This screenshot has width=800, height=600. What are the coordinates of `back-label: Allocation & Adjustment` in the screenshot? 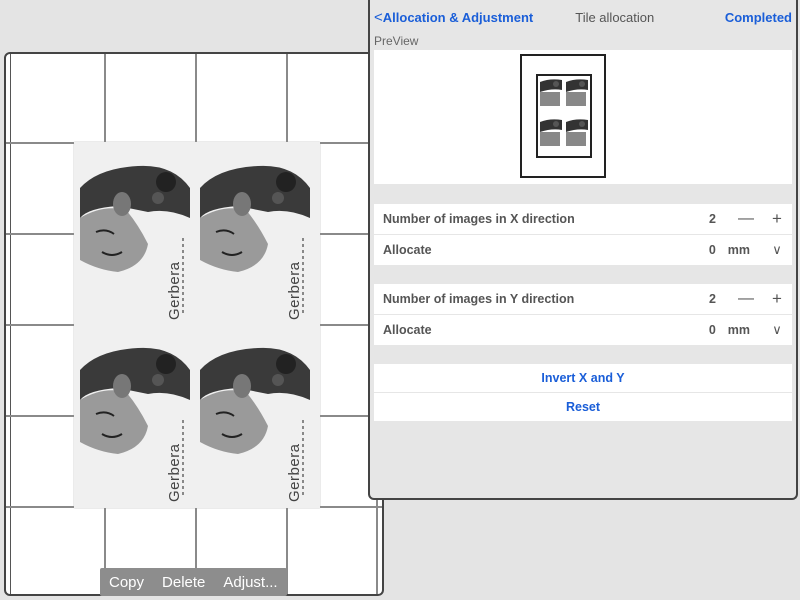 It's located at (458, 17).